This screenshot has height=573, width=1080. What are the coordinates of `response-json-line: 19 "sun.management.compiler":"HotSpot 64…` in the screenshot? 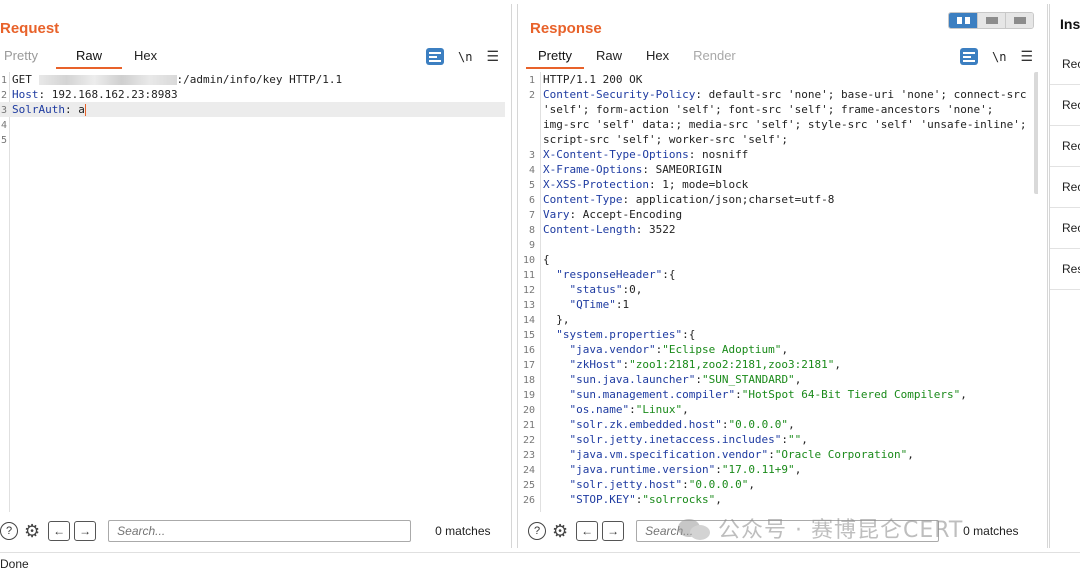 It's located at (744, 394).